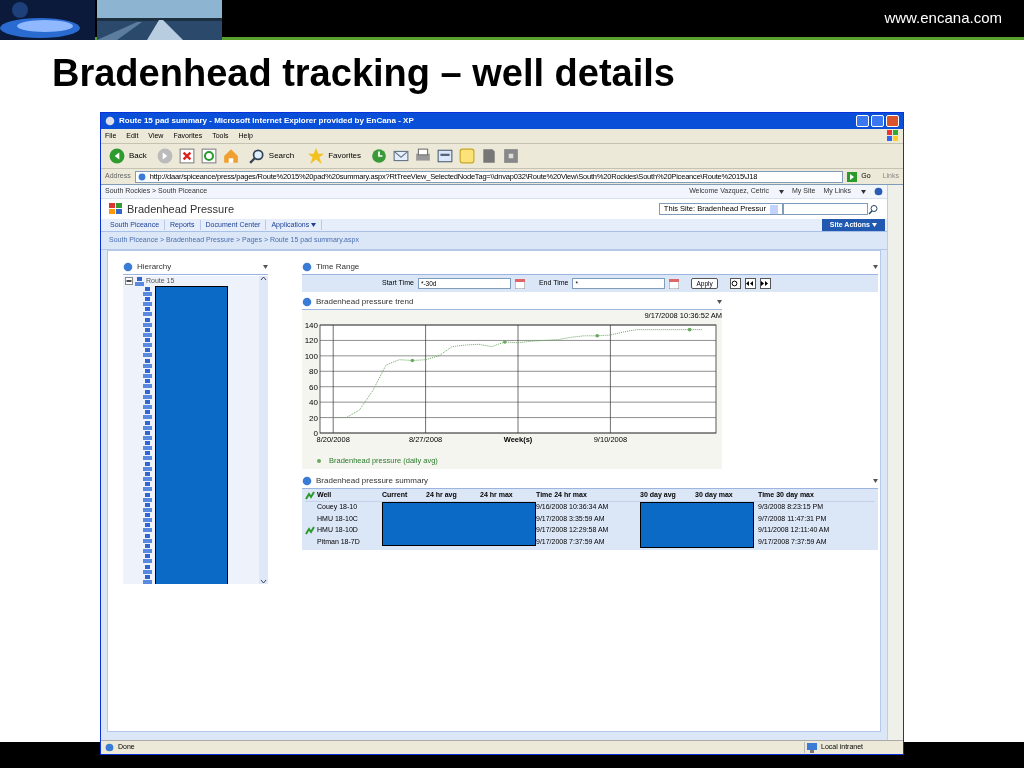  What do you see at coordinates (893, 136) in the screenshot?
I see `windows-logo-icon` at bounding box center [893, 136].